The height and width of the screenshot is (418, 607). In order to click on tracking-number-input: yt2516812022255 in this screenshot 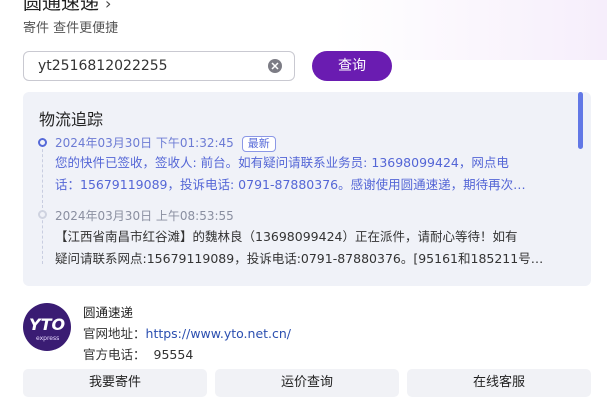, I will do `click(159, 66)`.